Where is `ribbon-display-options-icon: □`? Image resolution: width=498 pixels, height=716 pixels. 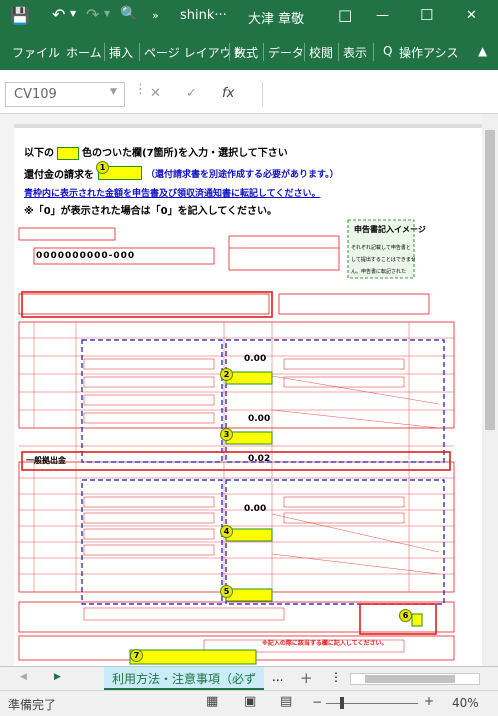 ribbon-display-options-icon: □ is located at coordinates (345, 15).